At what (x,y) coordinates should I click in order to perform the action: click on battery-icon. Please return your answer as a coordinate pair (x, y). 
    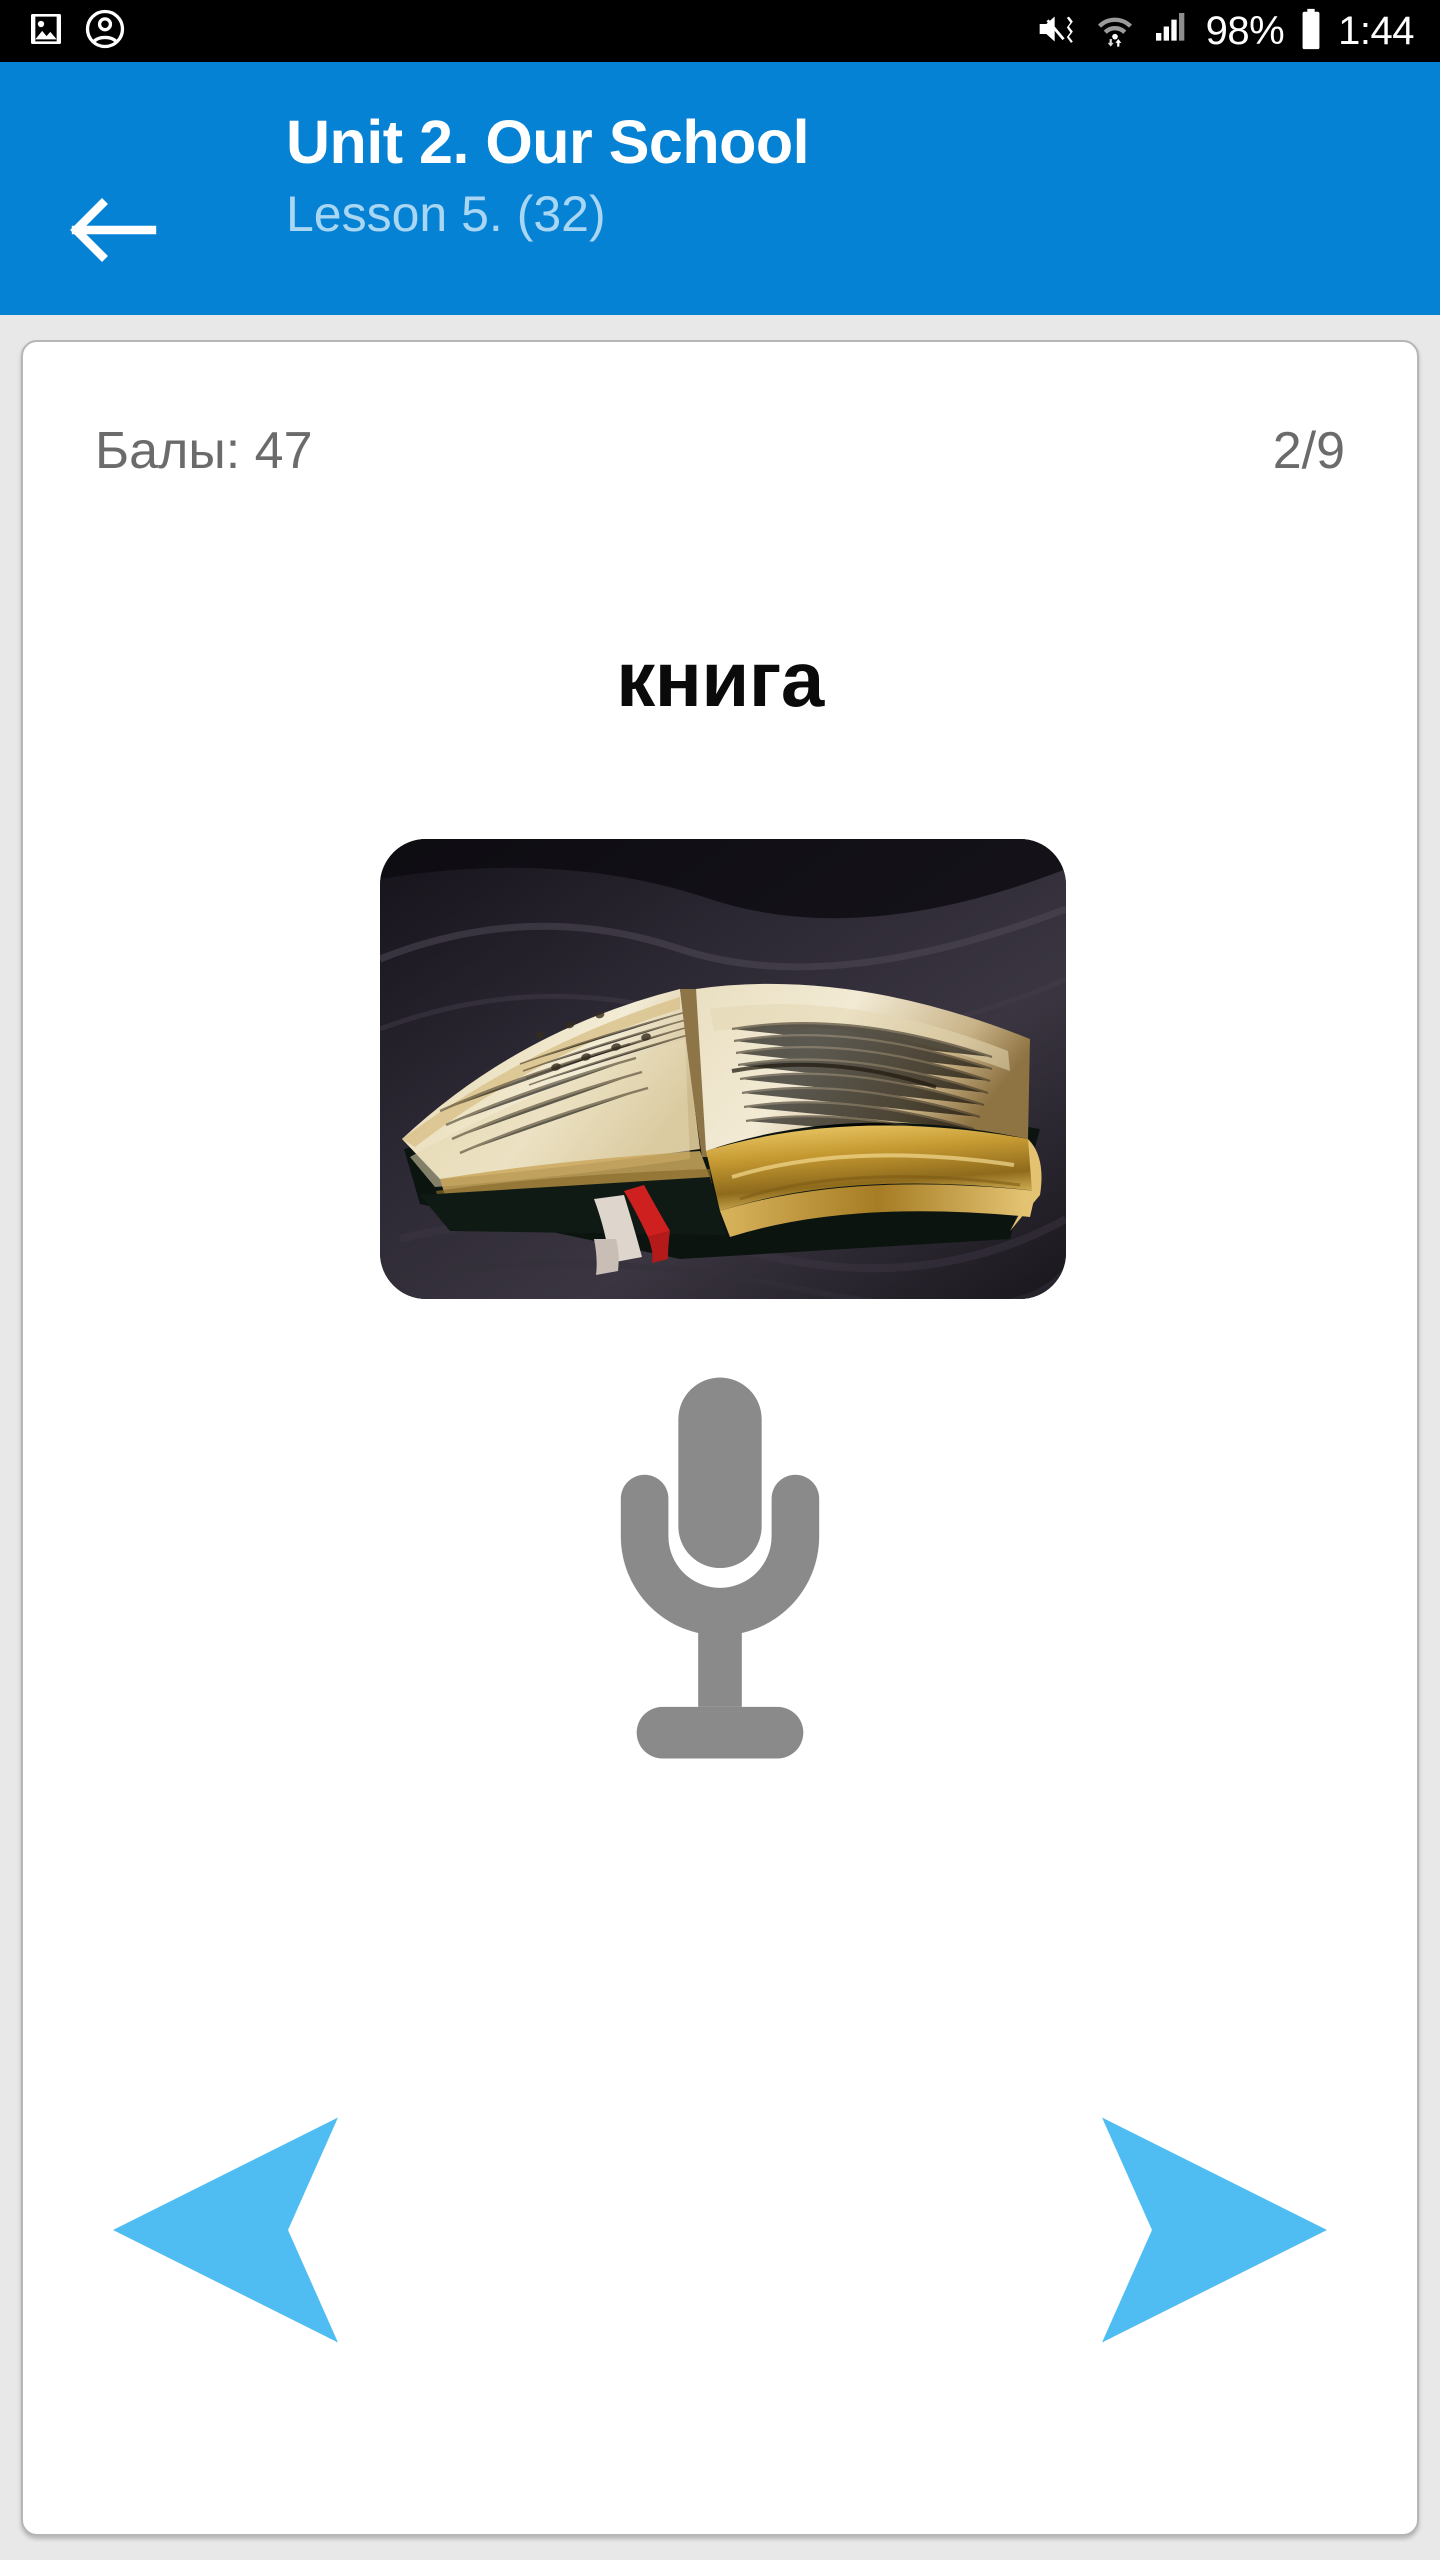
    Looking at the image, I should click on (1311, 31).